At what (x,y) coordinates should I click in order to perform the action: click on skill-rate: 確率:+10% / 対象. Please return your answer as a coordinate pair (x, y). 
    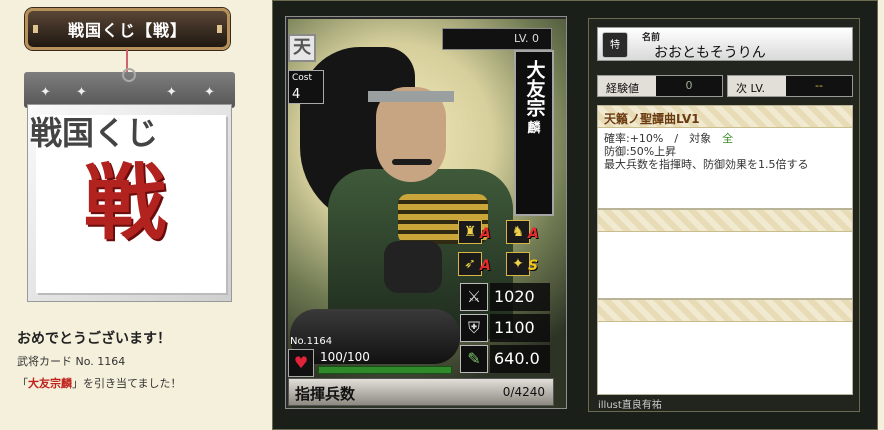
    Looking at the image, I should click on (663, 138).